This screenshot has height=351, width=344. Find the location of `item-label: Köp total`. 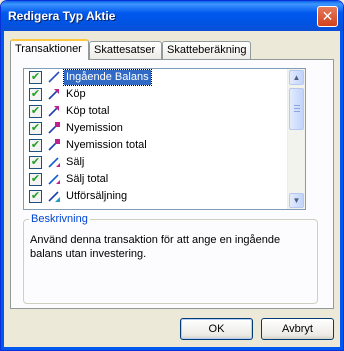

item-label: Köp total is located at coordinates (88, 111).